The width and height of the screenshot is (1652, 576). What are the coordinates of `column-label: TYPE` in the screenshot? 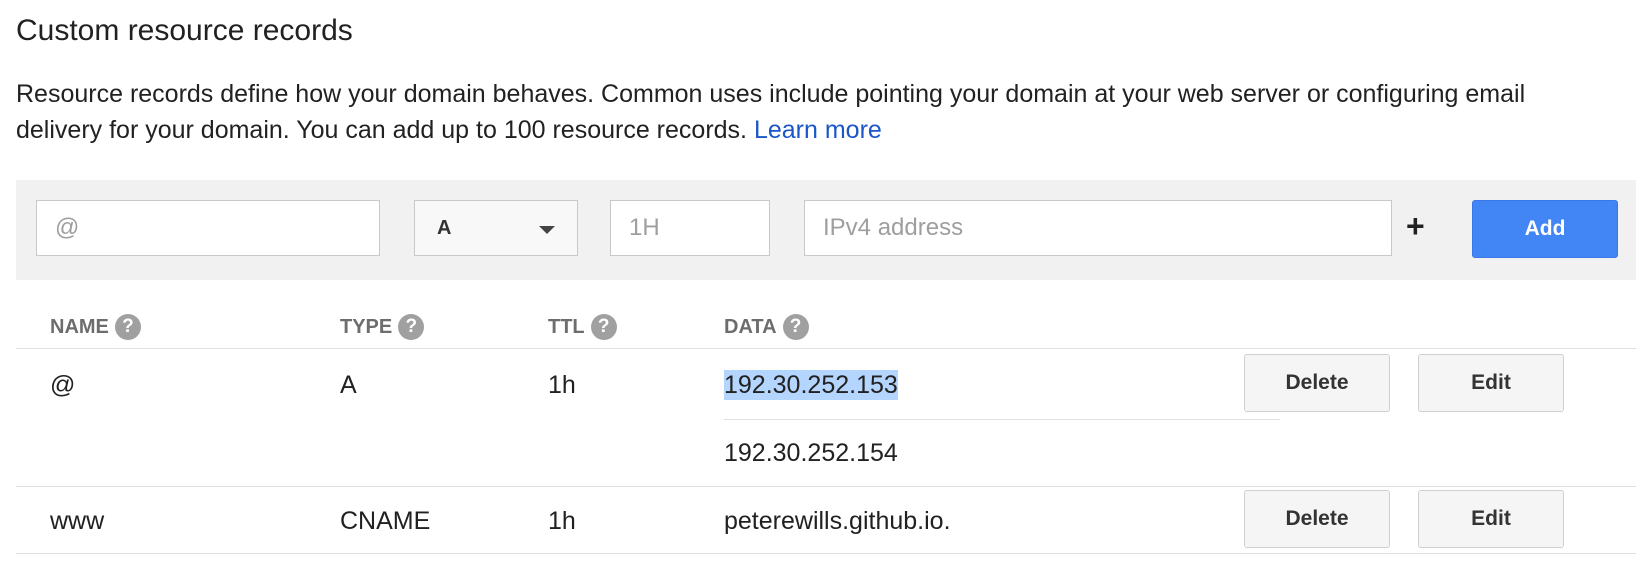 It's located at (366, 326).